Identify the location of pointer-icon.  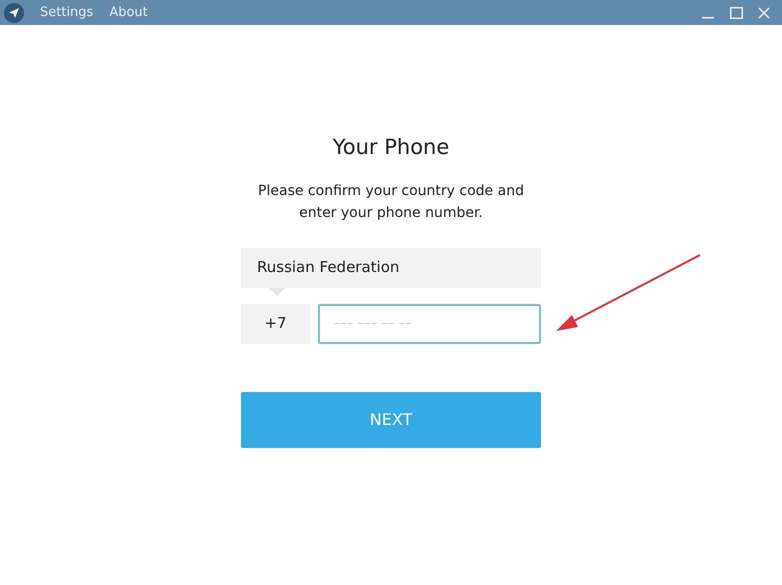
(277, 292).